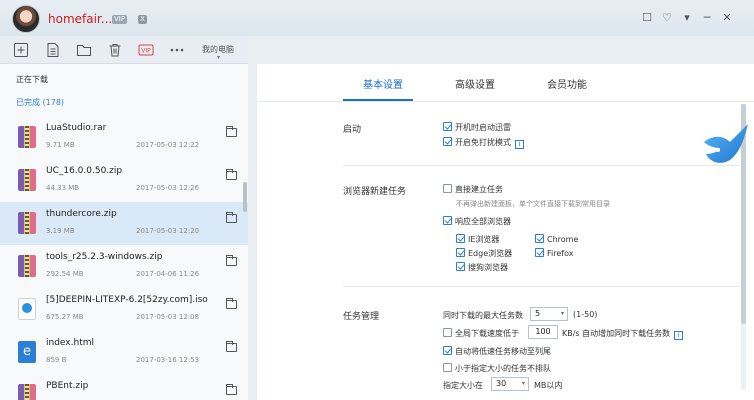 This screenshot has width=754, height=400. I want to click on browser-task-label: 浏览器新建任务, so click(375, 192).